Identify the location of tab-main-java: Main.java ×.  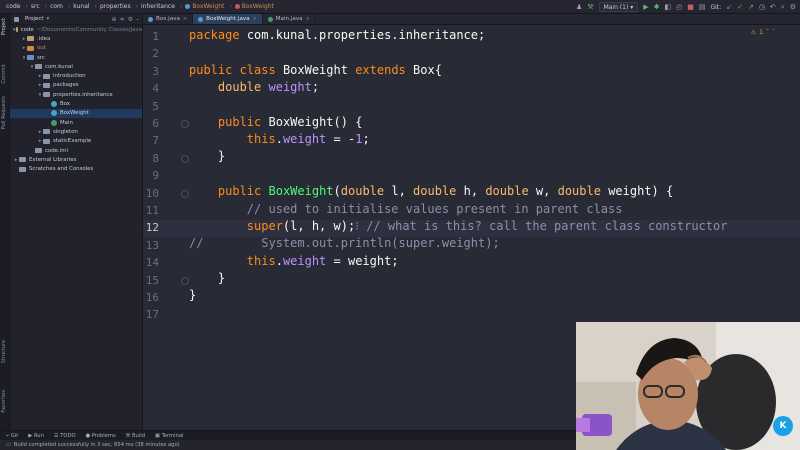
(289, 19).